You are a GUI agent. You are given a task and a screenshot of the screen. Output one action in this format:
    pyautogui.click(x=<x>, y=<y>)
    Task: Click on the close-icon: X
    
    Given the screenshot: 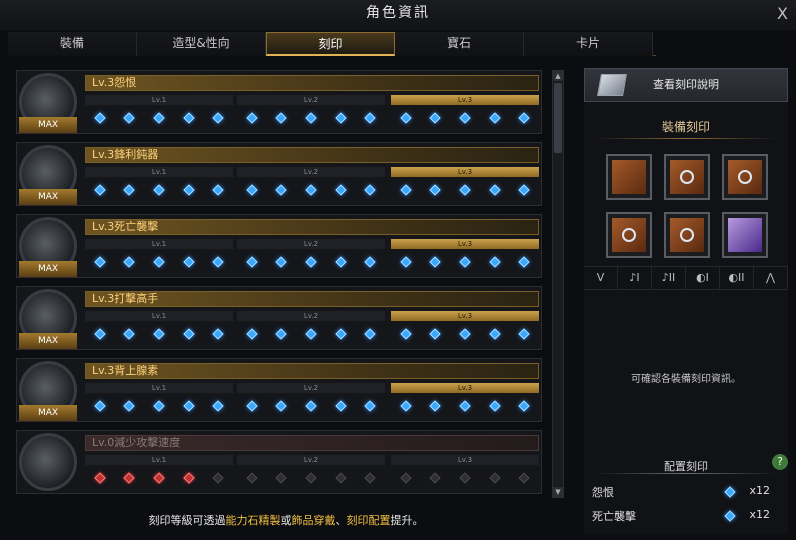 What is the action you would take?
    pyautogui.click(x=782, y=13)
    